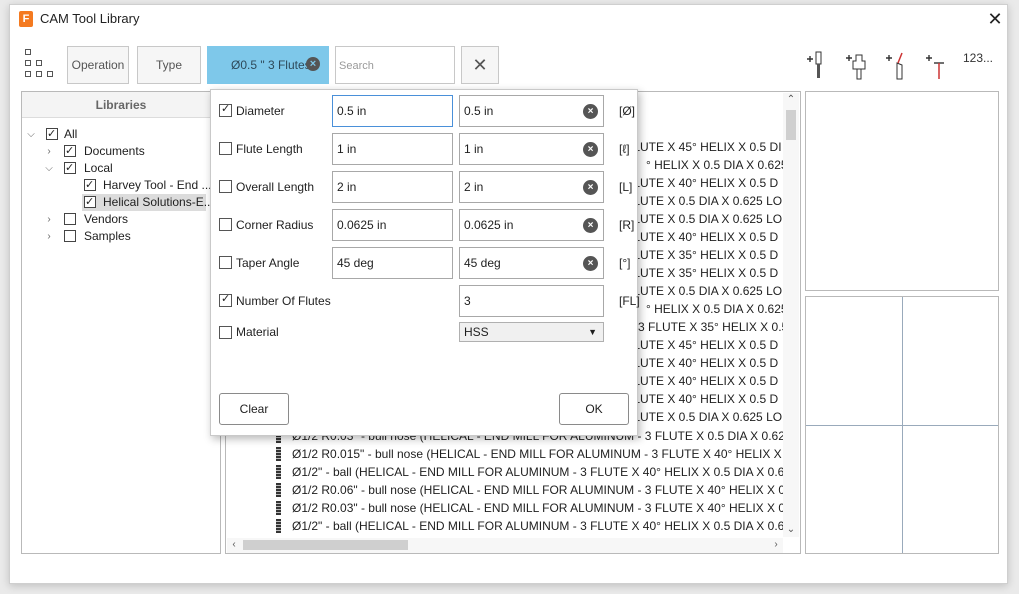 Image resolution: width=1019 pixels, height=594 pixels. I want to click on tree-item-label: Samples, so click(107, 236).